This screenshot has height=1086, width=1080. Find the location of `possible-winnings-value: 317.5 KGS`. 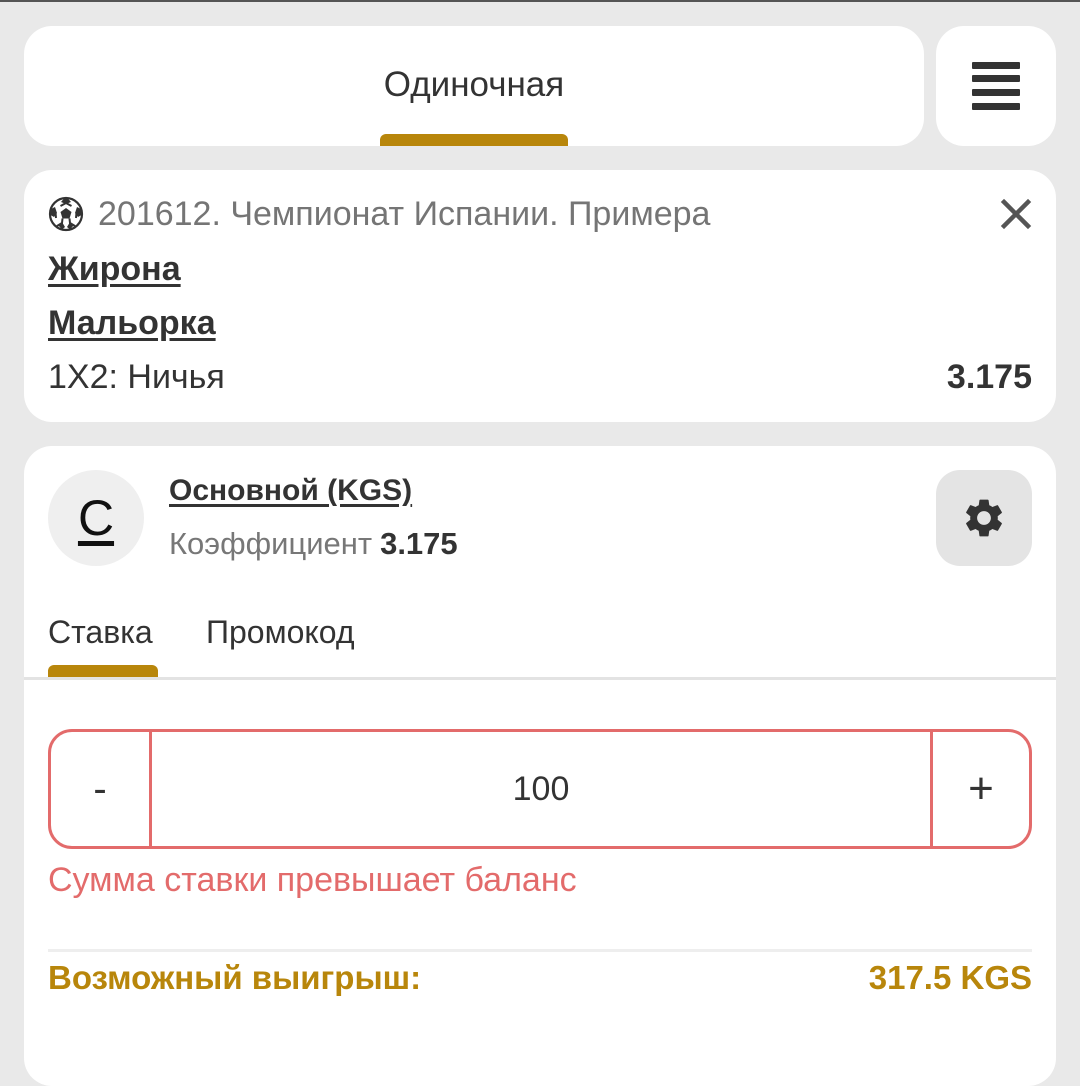

possible-winnings-value: 317.5 KGS is located at coordinates (950, 977).